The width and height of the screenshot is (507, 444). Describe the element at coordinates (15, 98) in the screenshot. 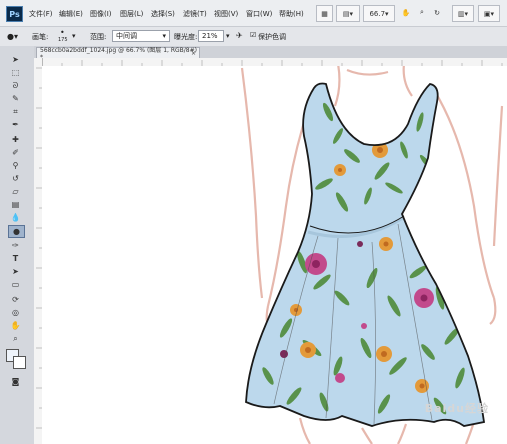

I see `quick-selection-tool-icon: ✎` at that location.